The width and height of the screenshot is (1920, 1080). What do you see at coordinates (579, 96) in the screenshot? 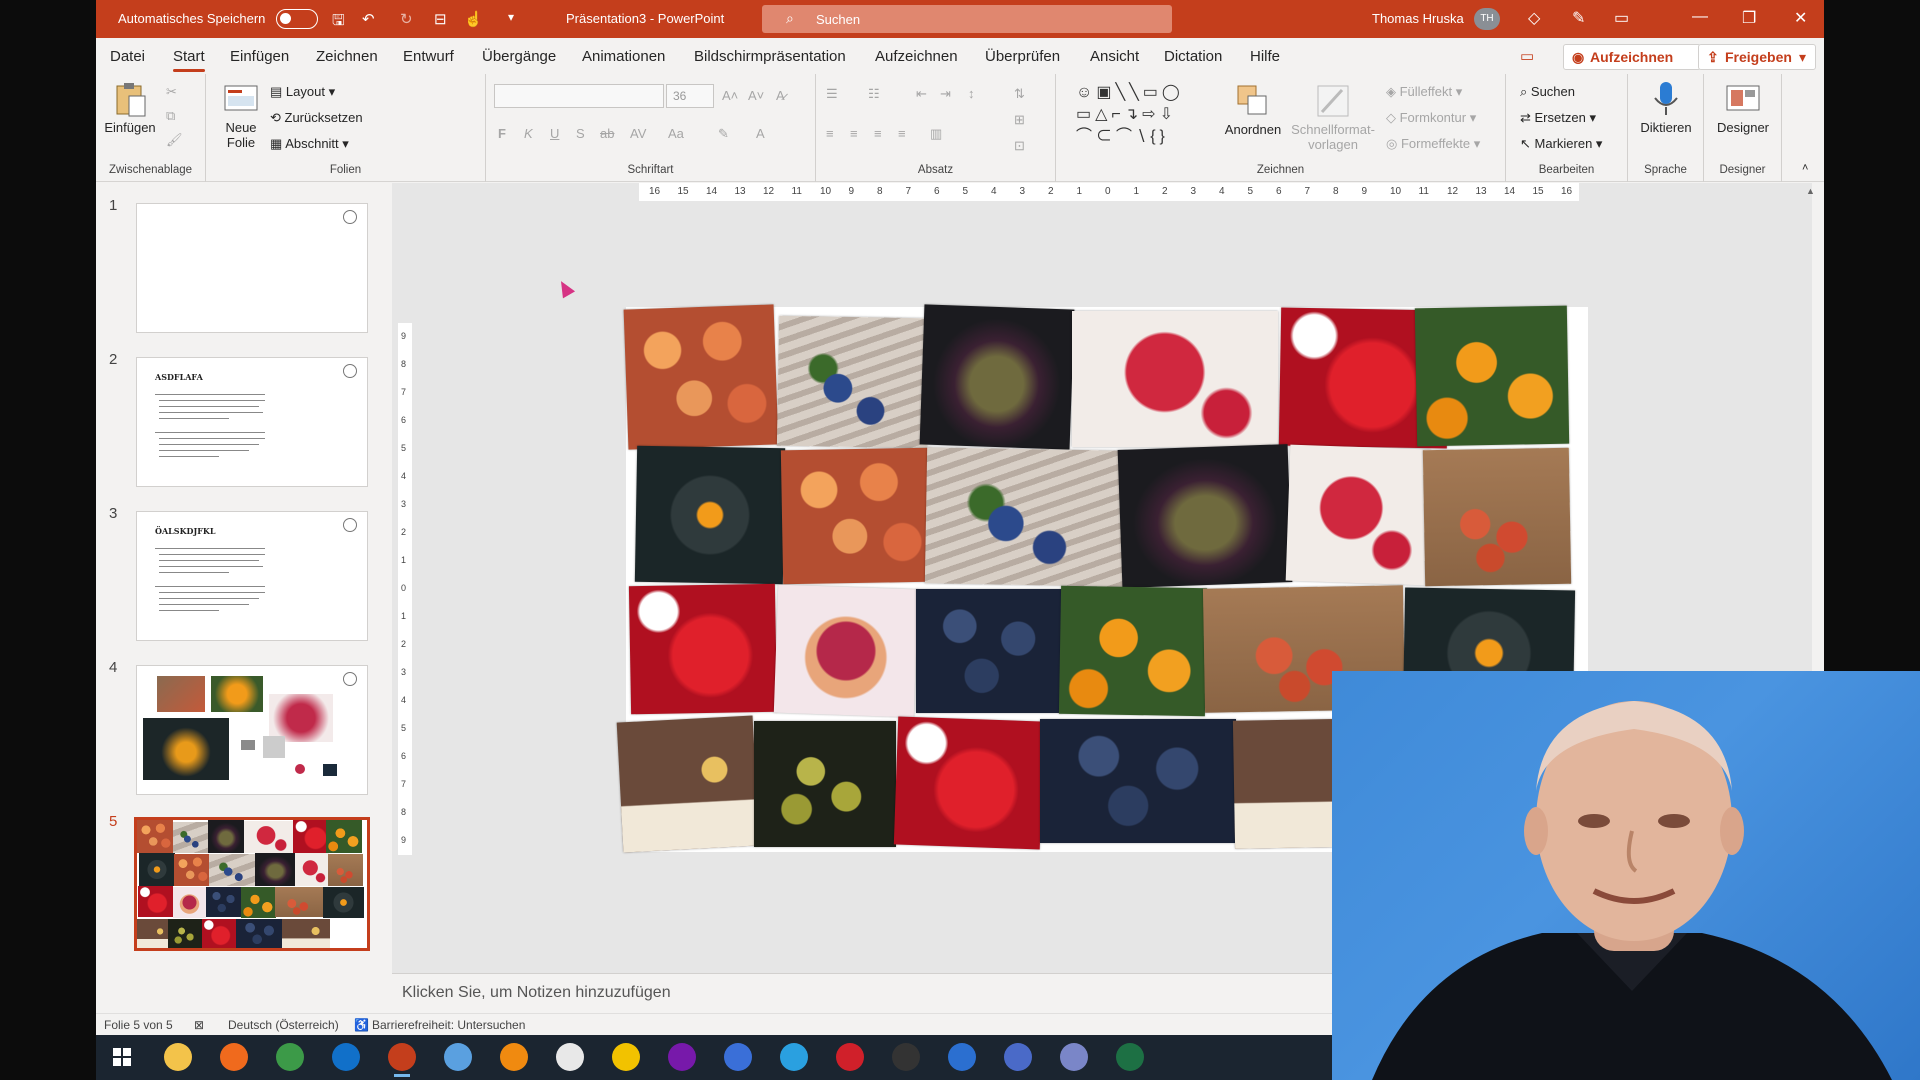
I see `font-family-select` at bounding box center [579, 96].